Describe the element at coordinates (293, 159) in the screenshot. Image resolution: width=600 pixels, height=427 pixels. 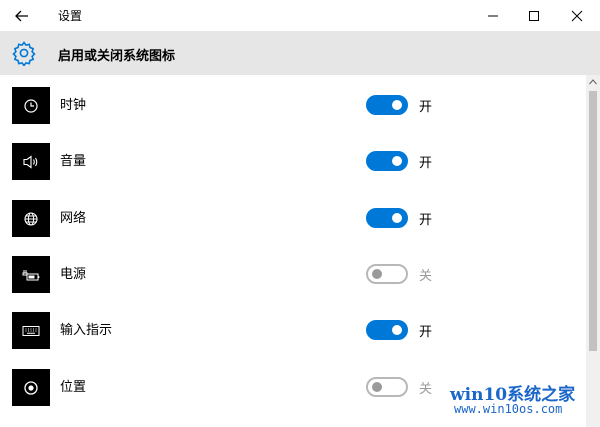
I see `list-item-volume: 音量 开` at that location.